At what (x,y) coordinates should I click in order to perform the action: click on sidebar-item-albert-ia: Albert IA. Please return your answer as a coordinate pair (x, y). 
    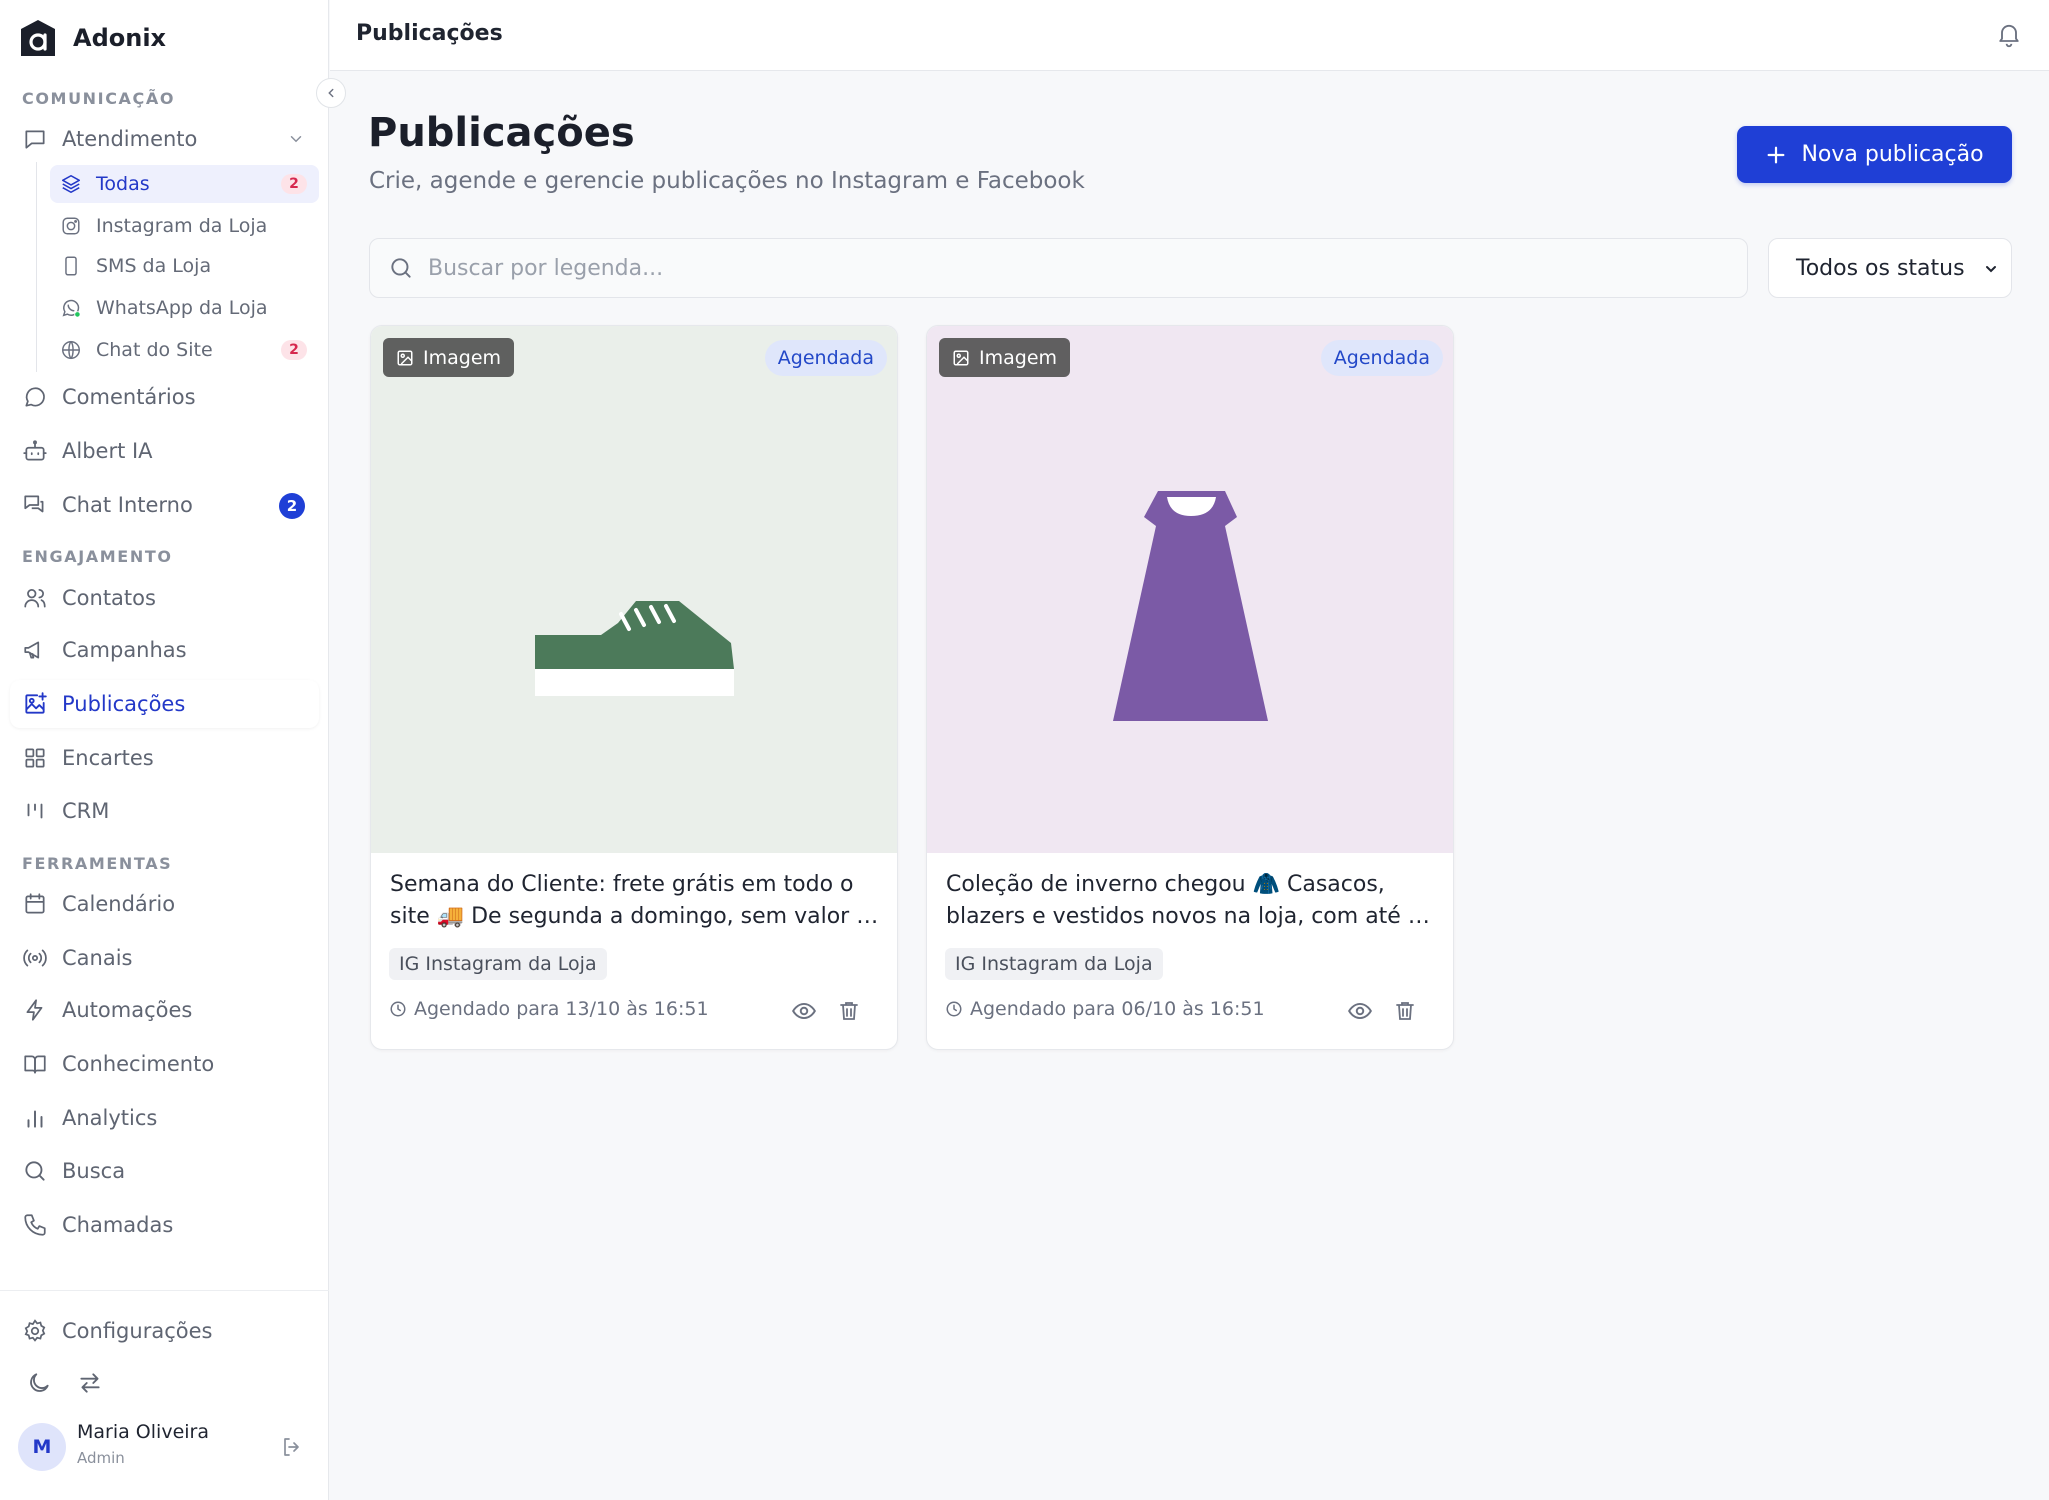
    Looking at the image, I should click on (164, 451).